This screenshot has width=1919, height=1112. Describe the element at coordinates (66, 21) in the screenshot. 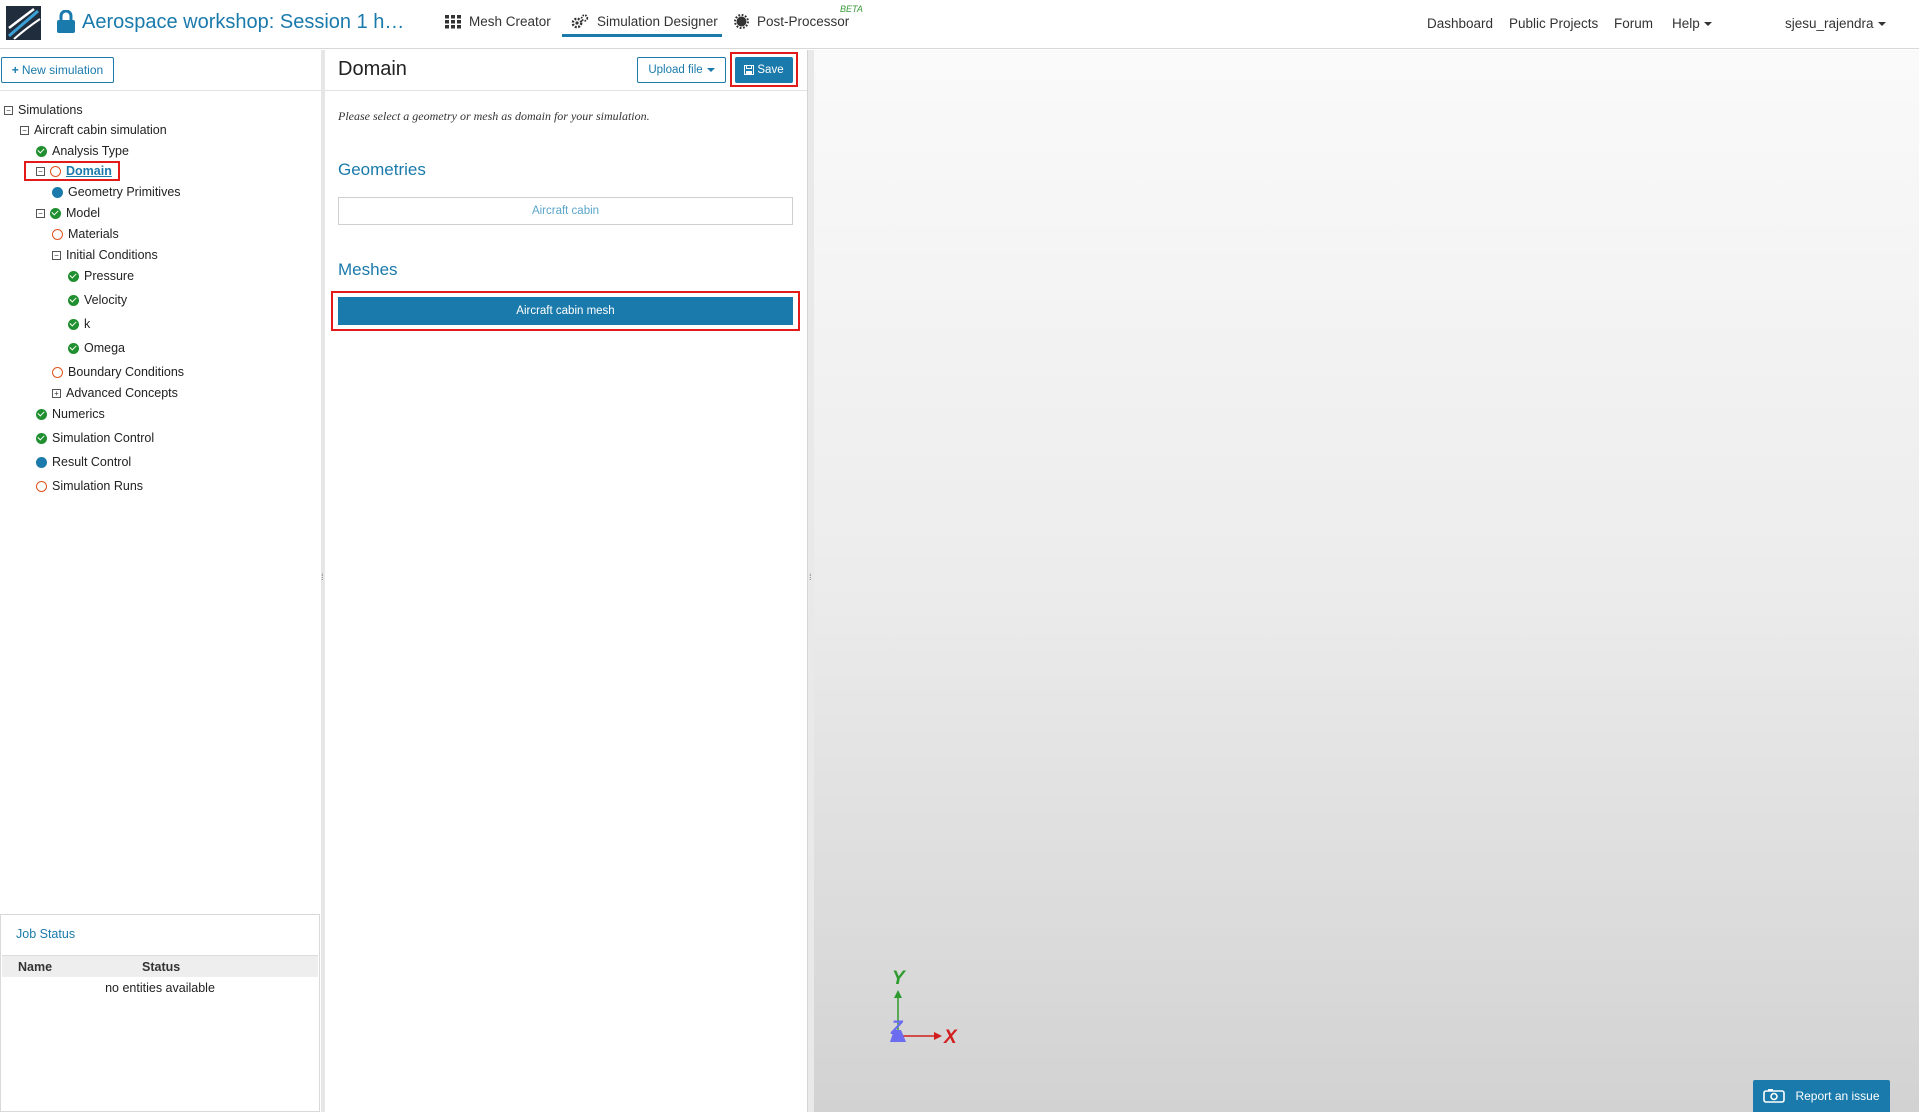

I see `lock-icon` at that location.